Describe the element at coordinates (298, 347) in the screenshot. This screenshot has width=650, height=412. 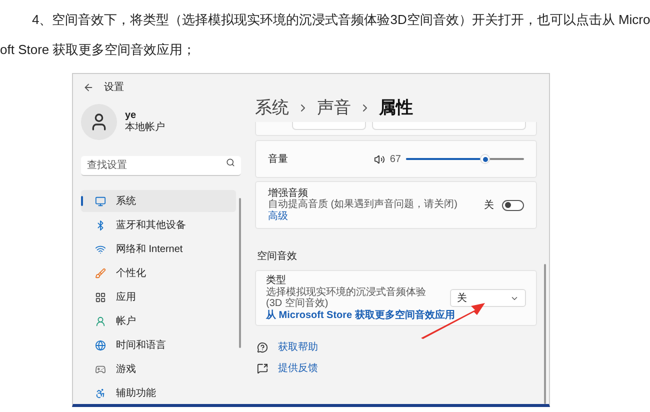
I see `help-link: 获取帮助` at that location.